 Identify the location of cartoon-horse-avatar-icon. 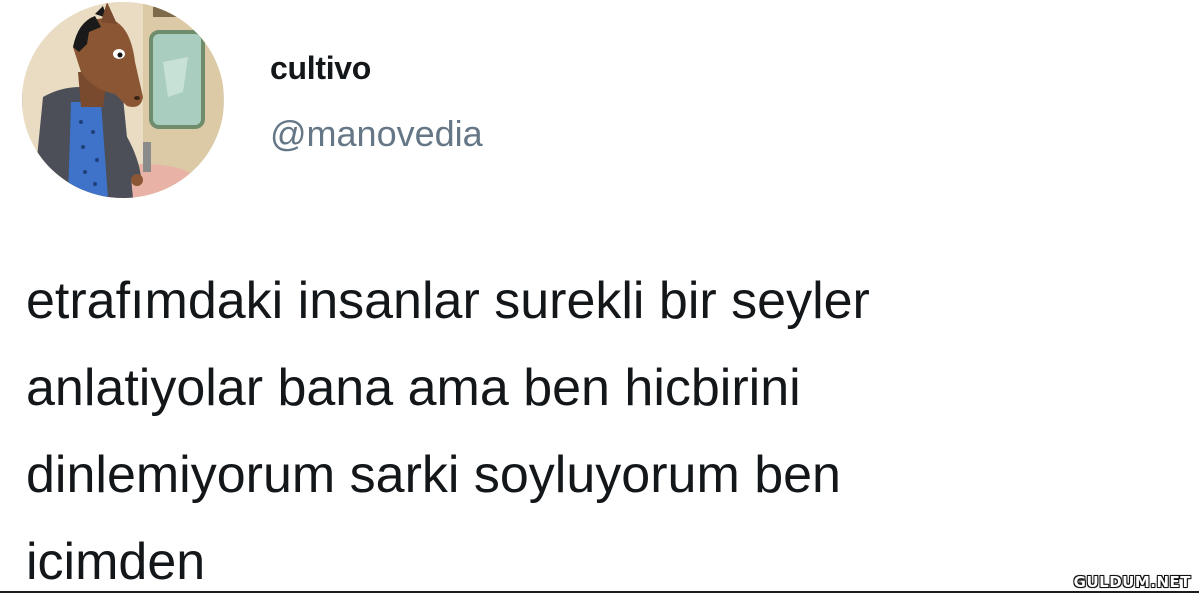
(123, 100).